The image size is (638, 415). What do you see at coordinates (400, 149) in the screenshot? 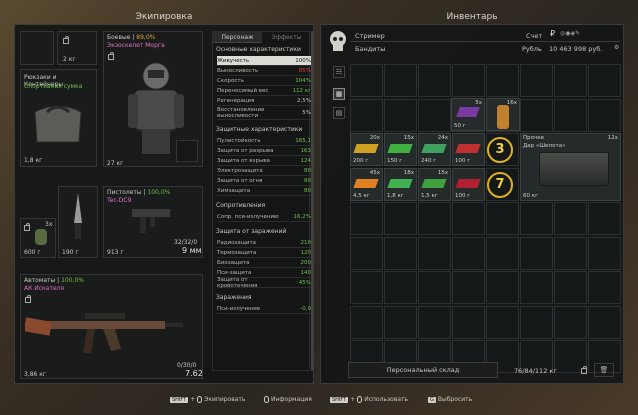
I see `inventory-item: 15x 150 г` at bounding box center [400, 149].